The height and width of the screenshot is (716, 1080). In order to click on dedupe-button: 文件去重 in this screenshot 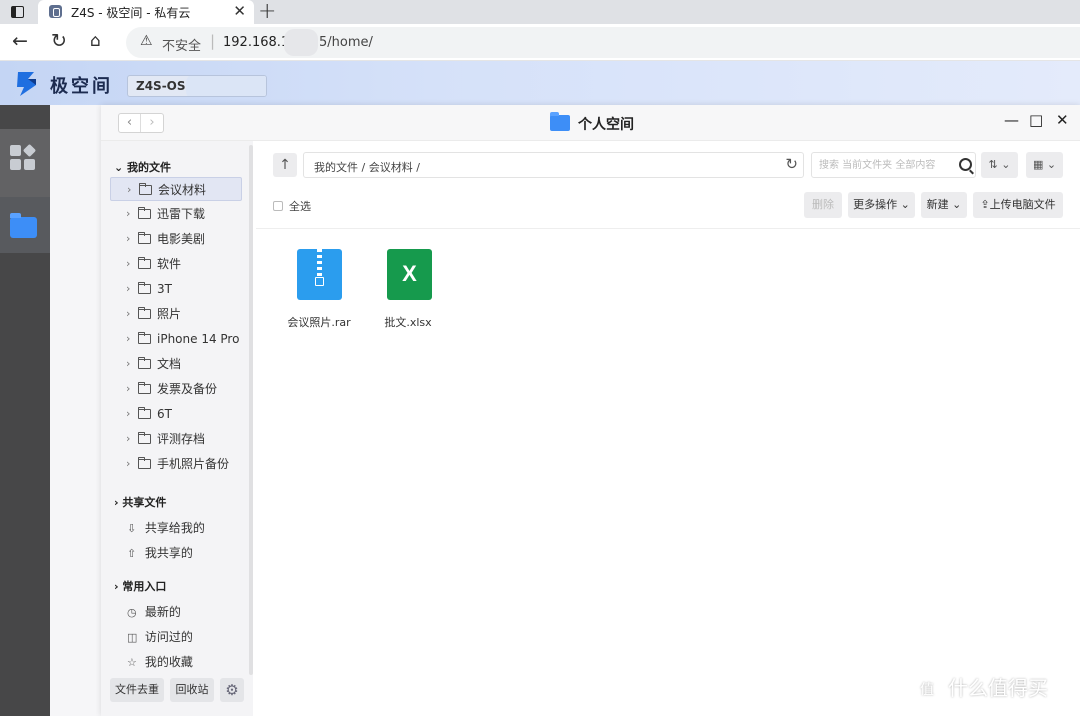, I will do `click(137, 690)`.